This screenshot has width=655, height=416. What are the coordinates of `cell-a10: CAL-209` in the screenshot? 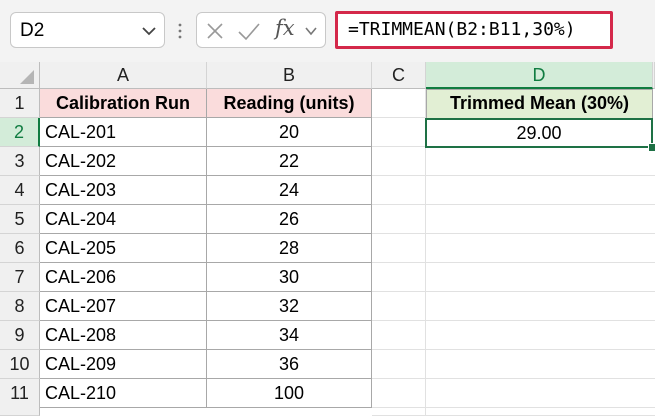 It's located at (123, 364).